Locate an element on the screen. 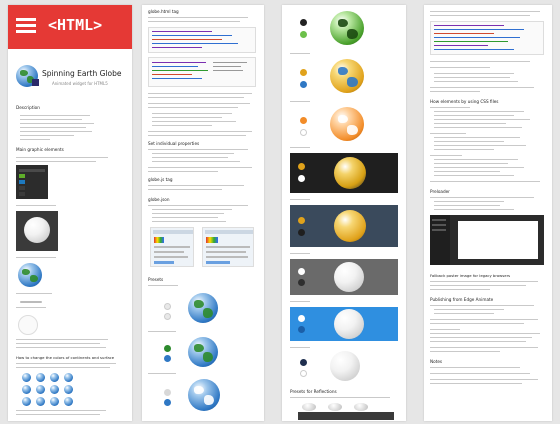  html-badge: <HTML> is located at coordinates (70, 27).